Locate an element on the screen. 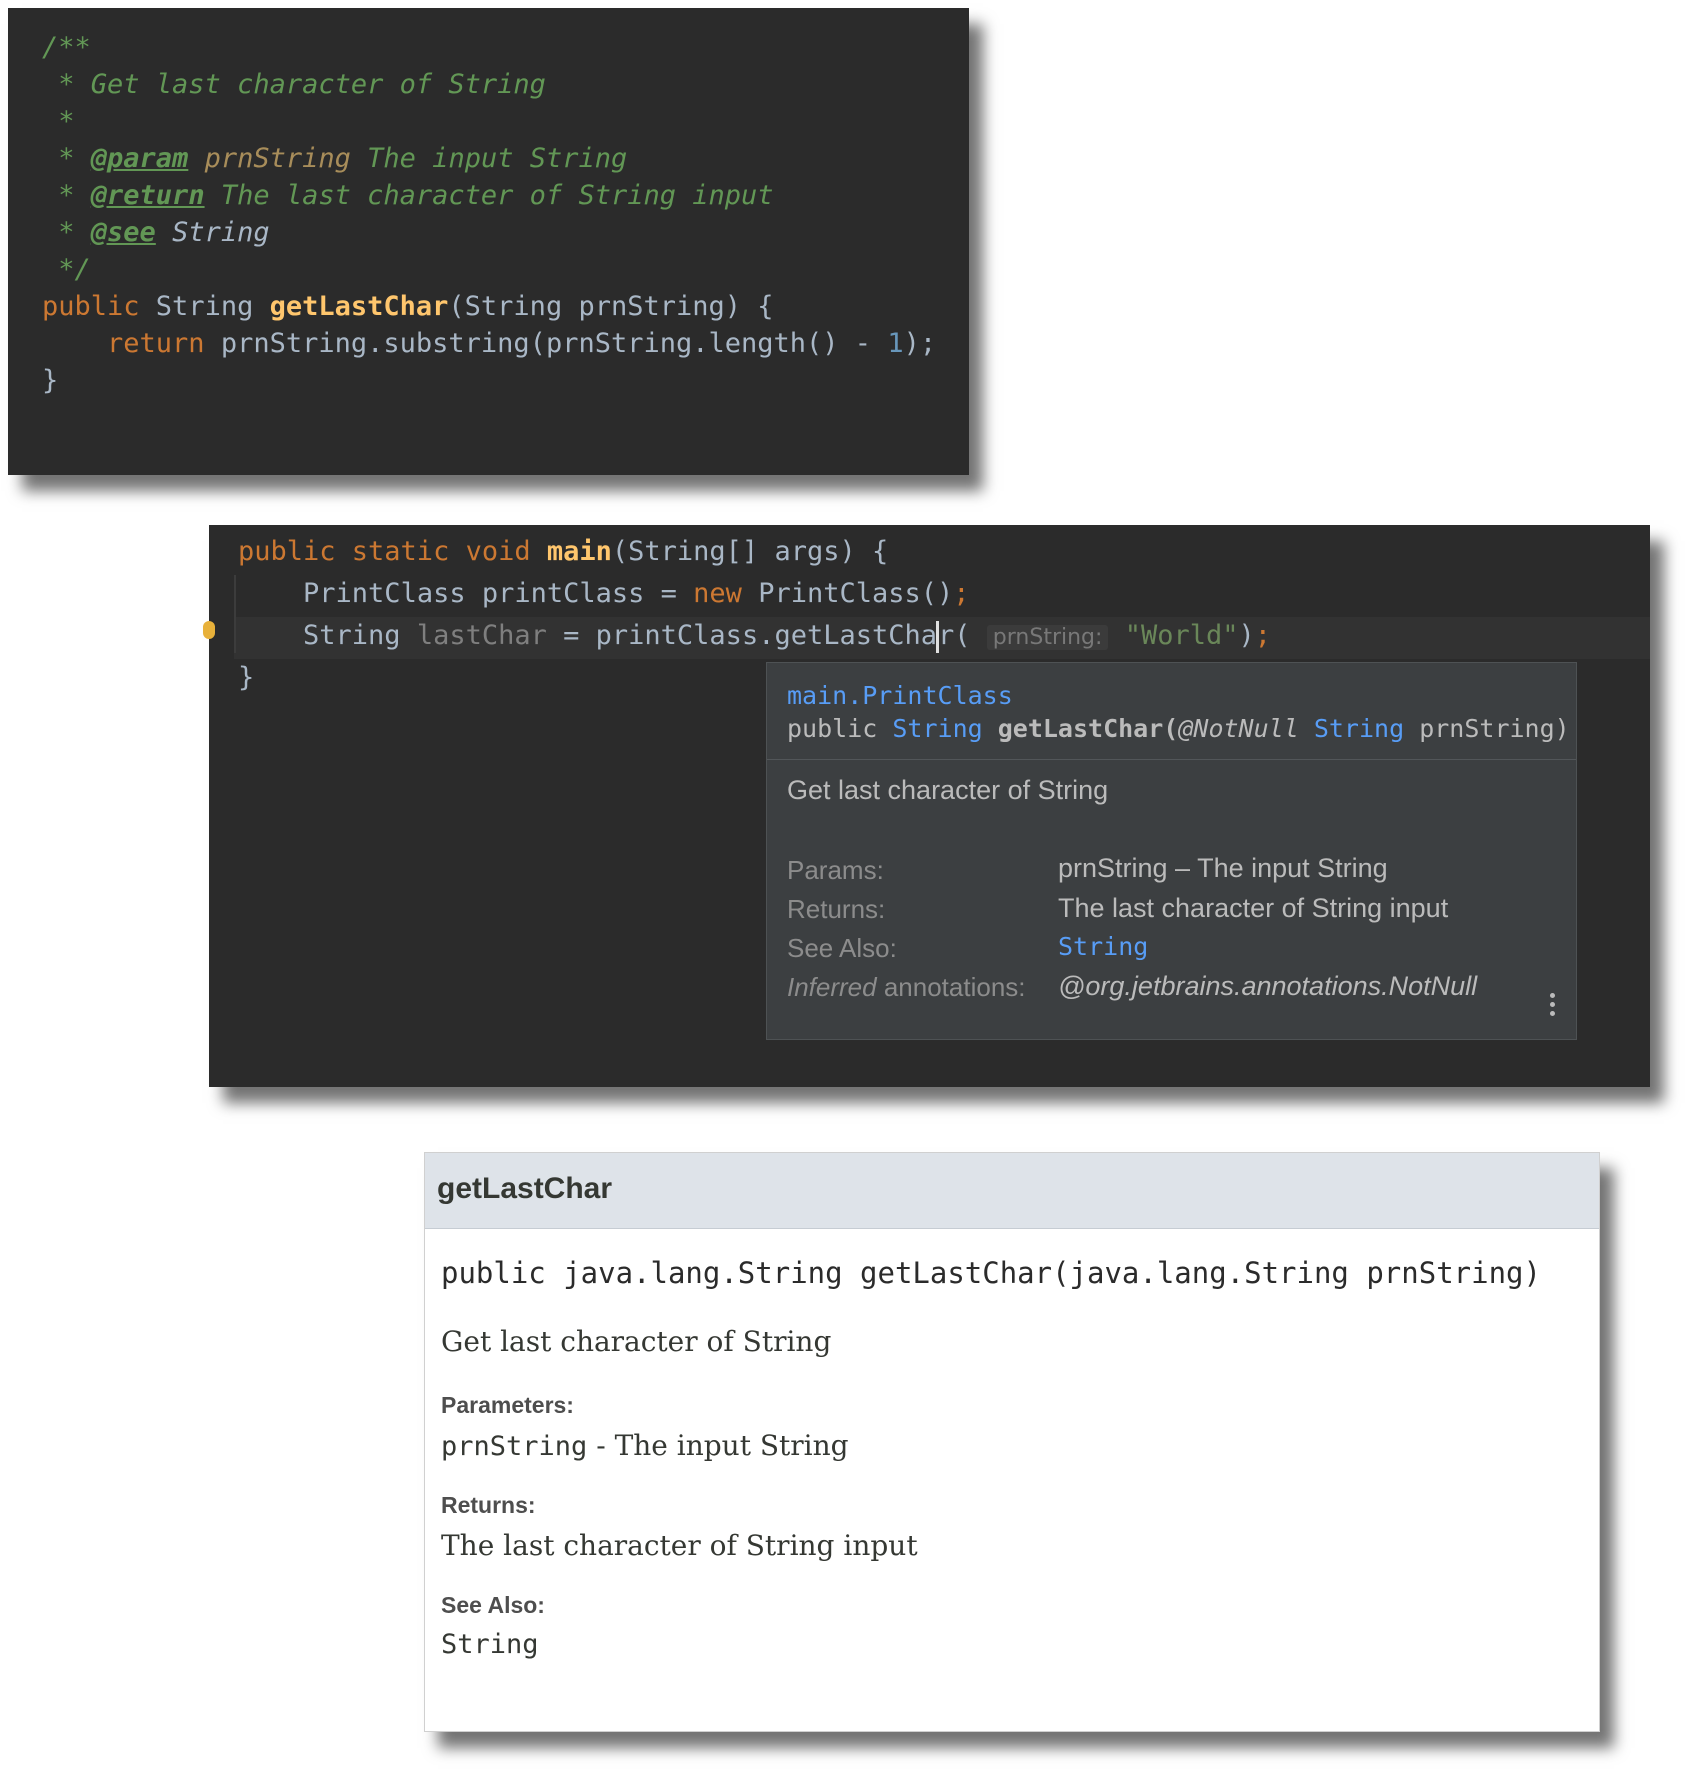  code-line: * @see String is located at coordinates (156, 233).